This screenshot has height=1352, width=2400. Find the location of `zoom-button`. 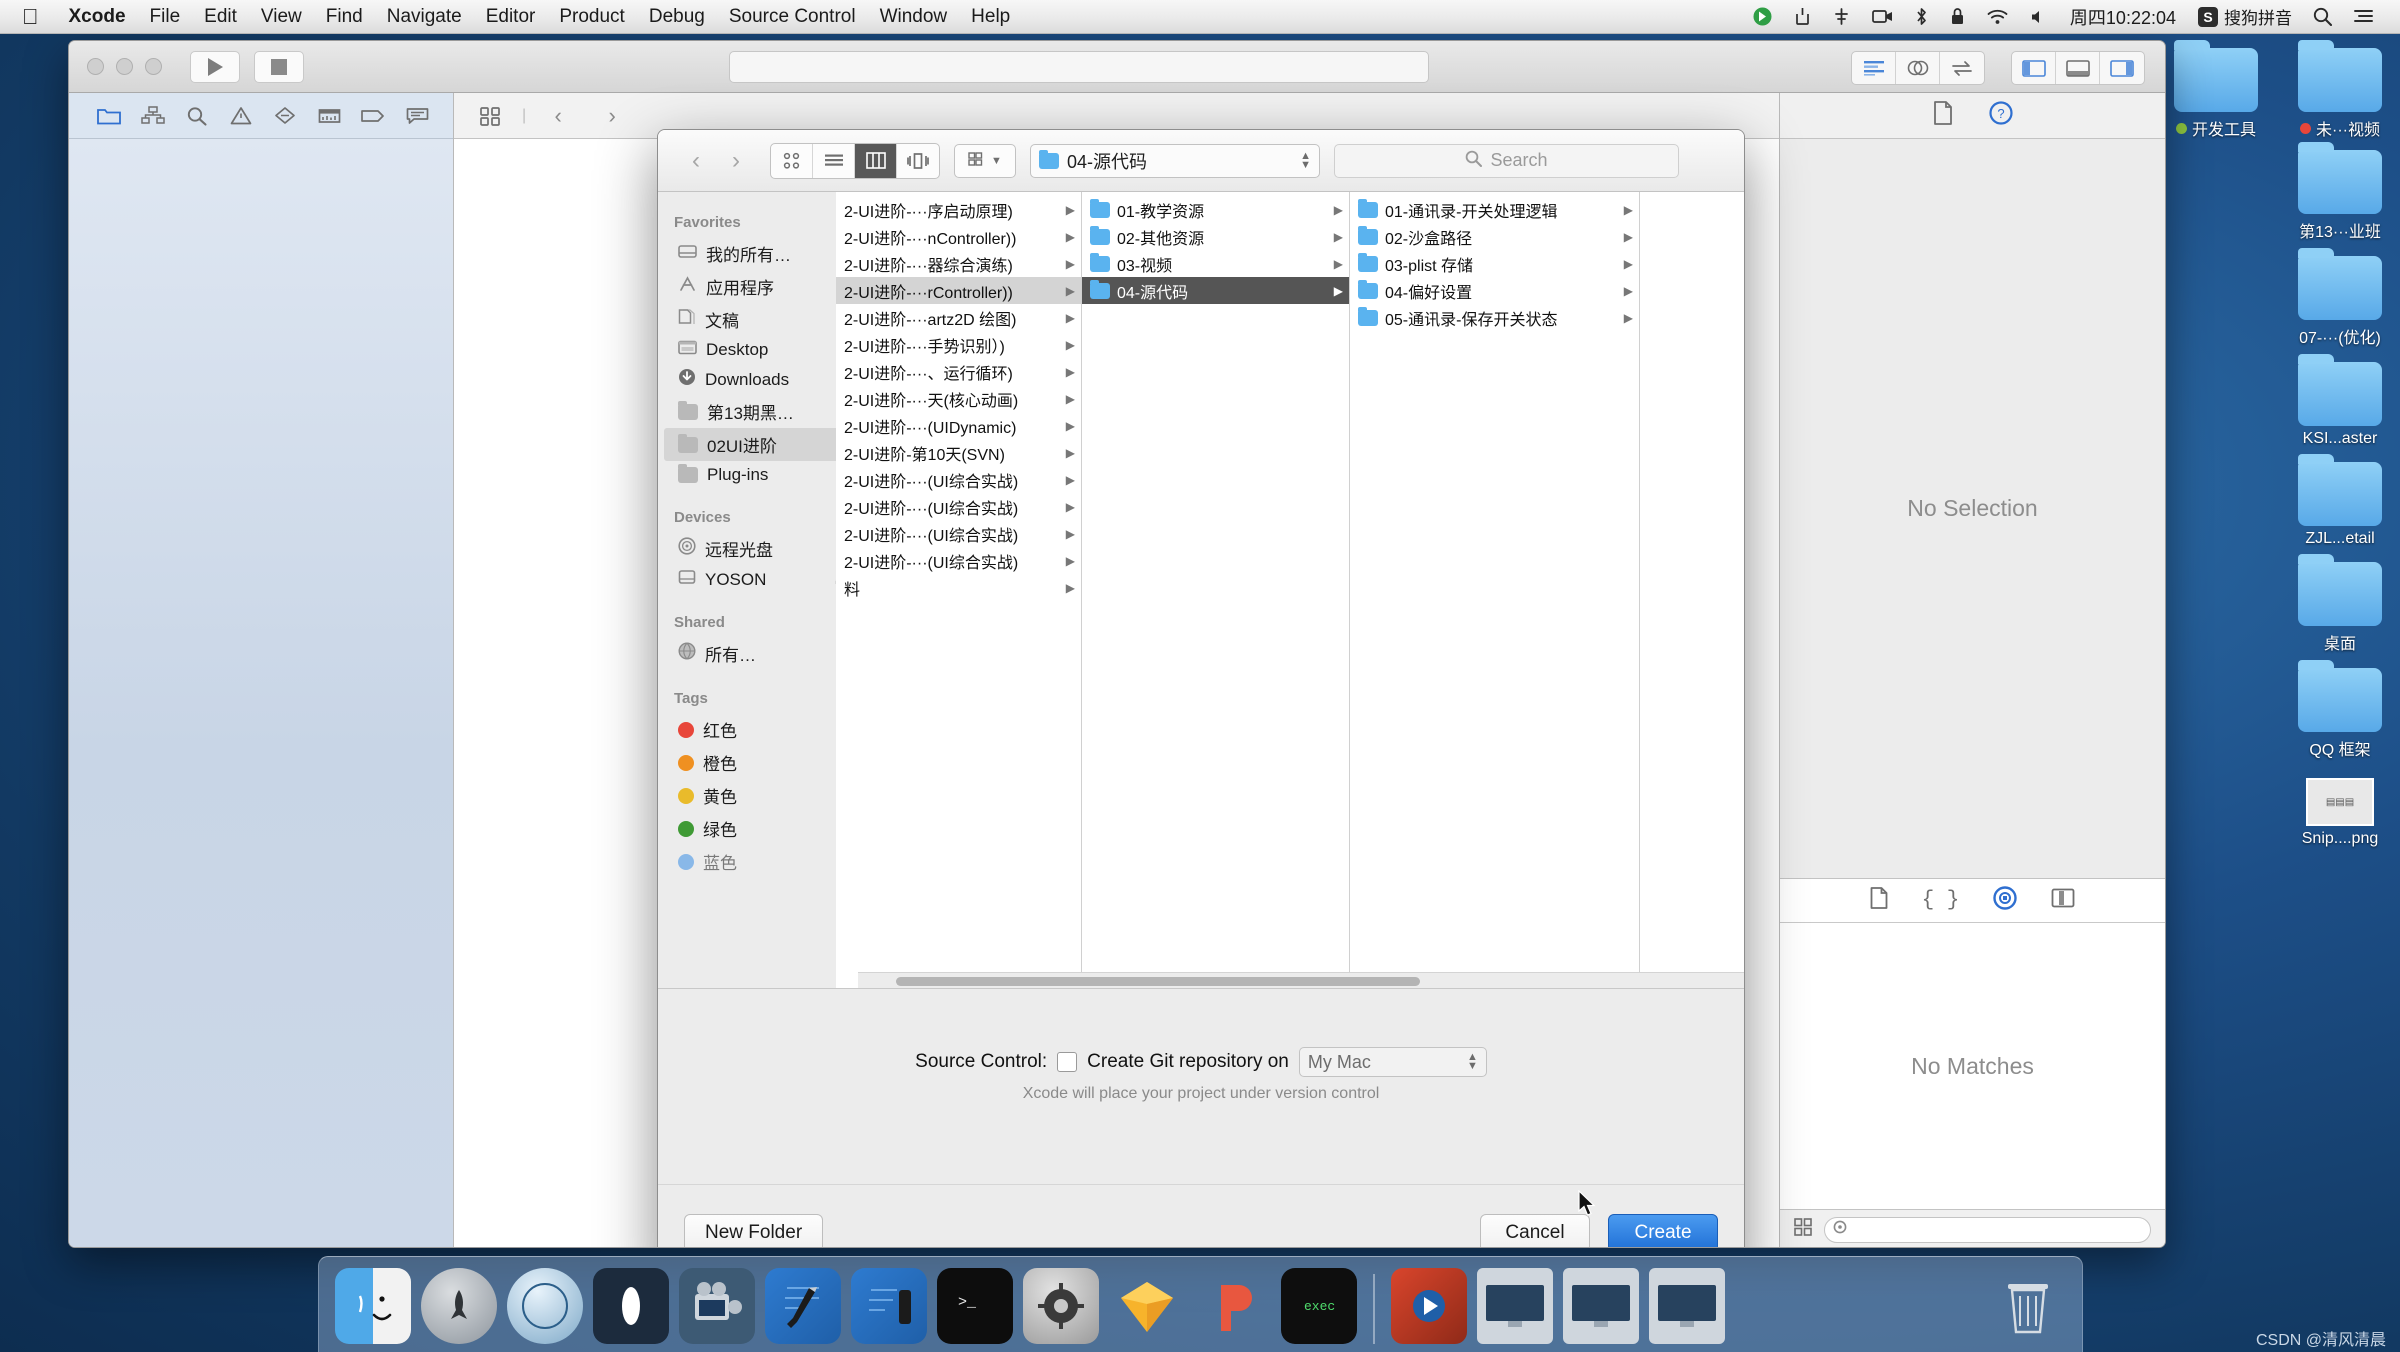

zoom-button is located at coordinates (153, 66).